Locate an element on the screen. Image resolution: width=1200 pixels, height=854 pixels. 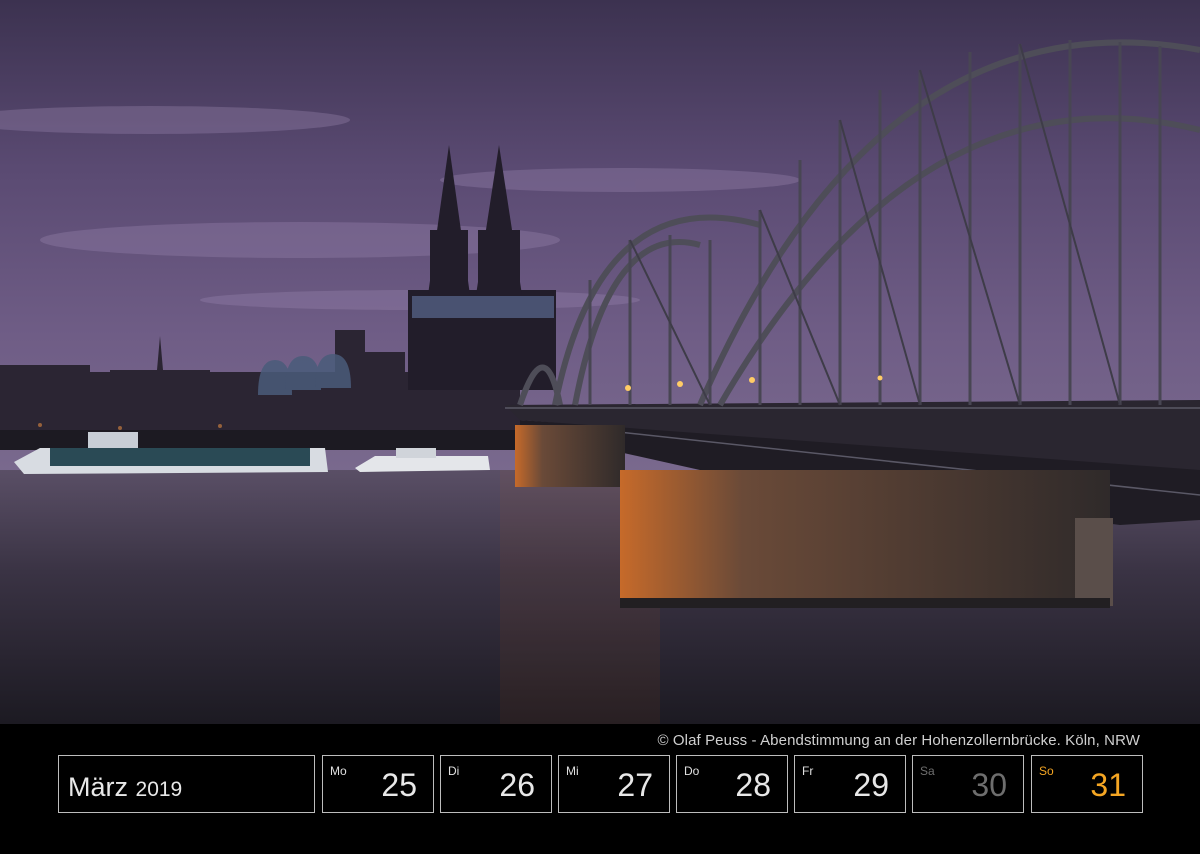
day-number: 28 is located at coordinates (753, 785).